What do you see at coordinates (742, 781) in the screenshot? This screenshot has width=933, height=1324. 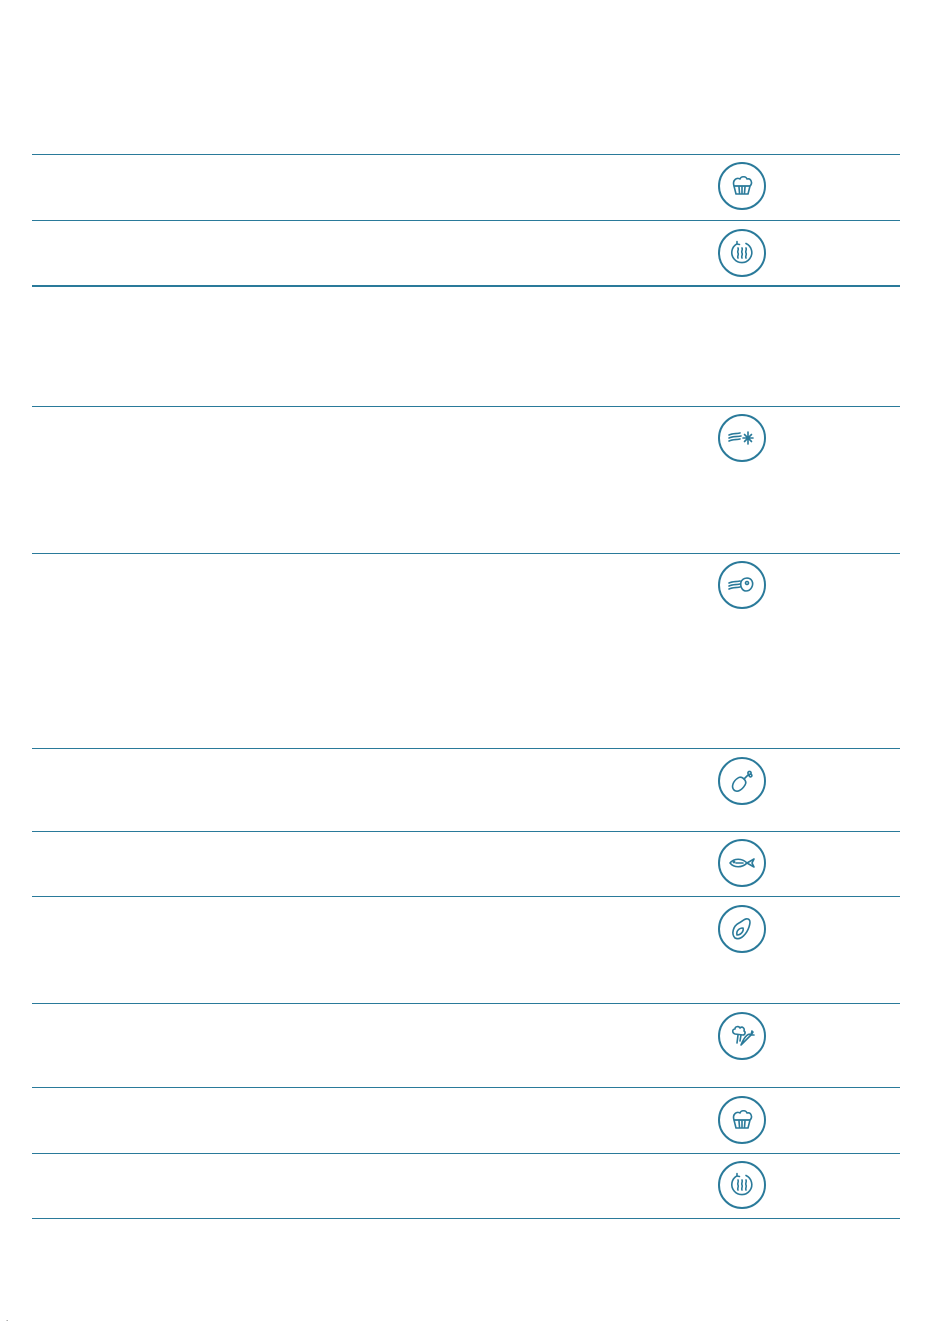 I see `chicken-leg-icon` at bounding box center [742, 781].